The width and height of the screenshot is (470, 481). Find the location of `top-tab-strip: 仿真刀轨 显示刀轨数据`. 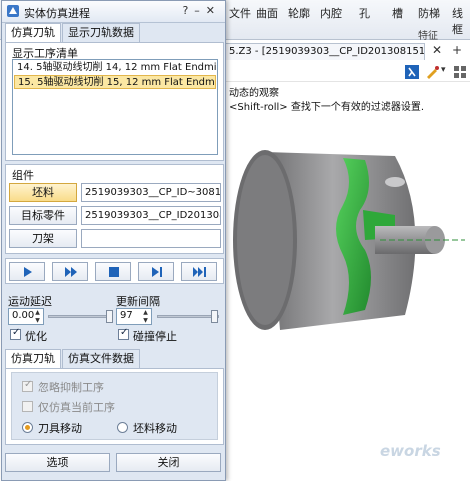

top-tab-strip: 仿真刀轨 显示刀轨数据 is located at coordinates (114, 33).